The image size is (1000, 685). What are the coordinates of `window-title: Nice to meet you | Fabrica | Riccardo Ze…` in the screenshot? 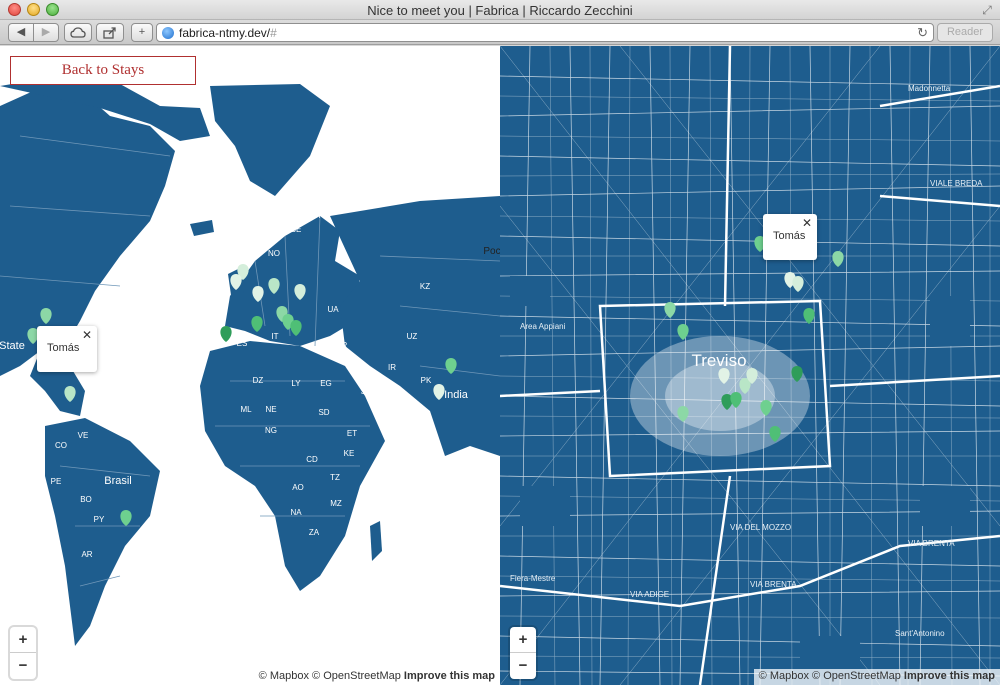 It's located at (500, 10).